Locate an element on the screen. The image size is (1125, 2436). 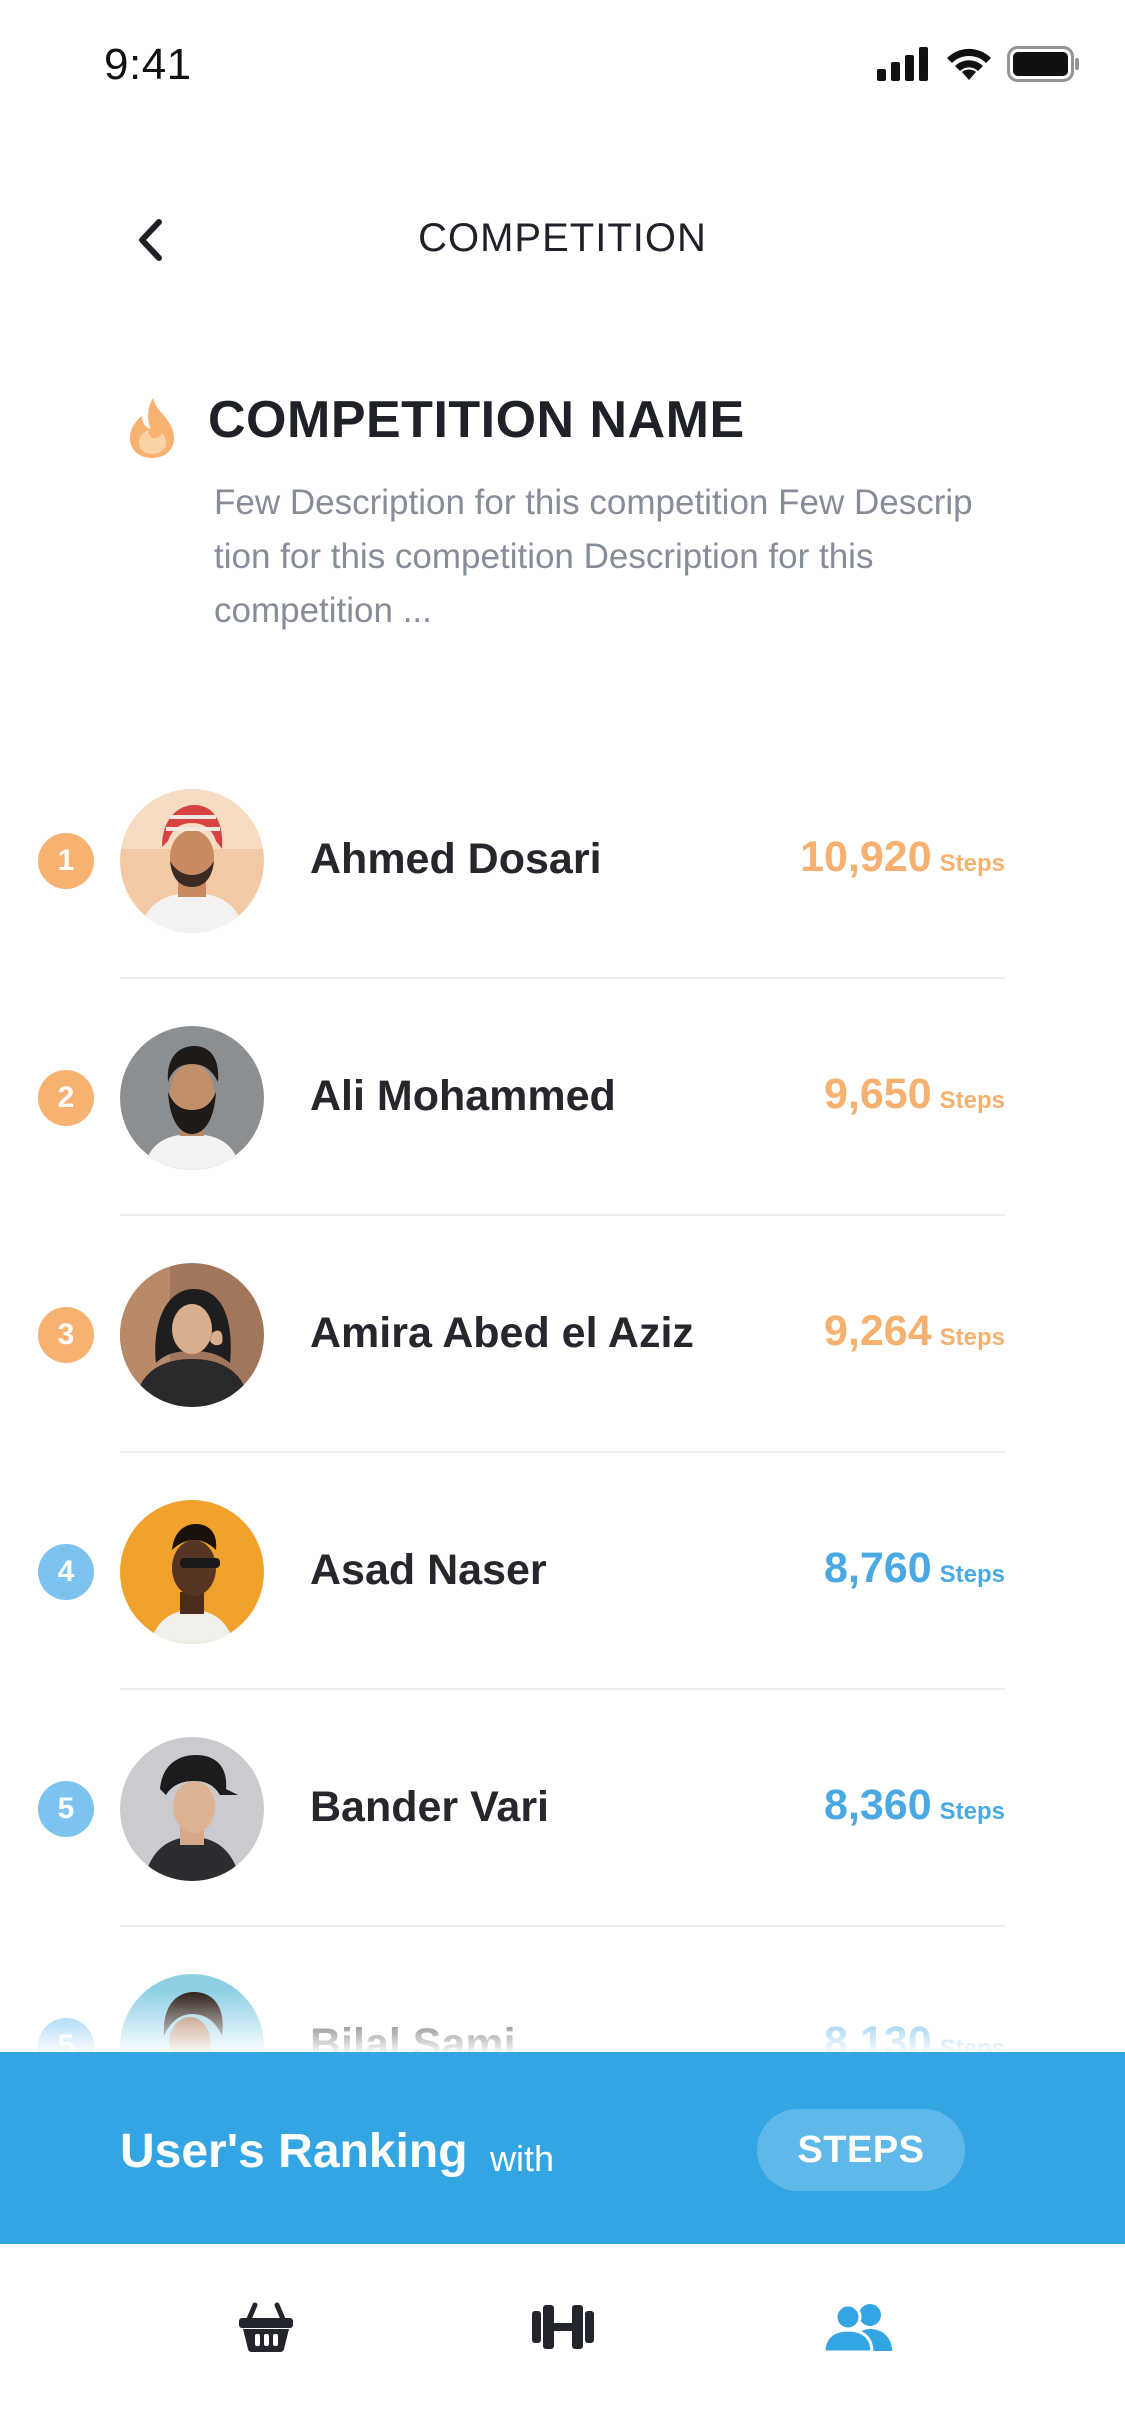
ranking-row: 1 Ahmed Dosari 10,920 Steps is located at coordinates (562, 860).